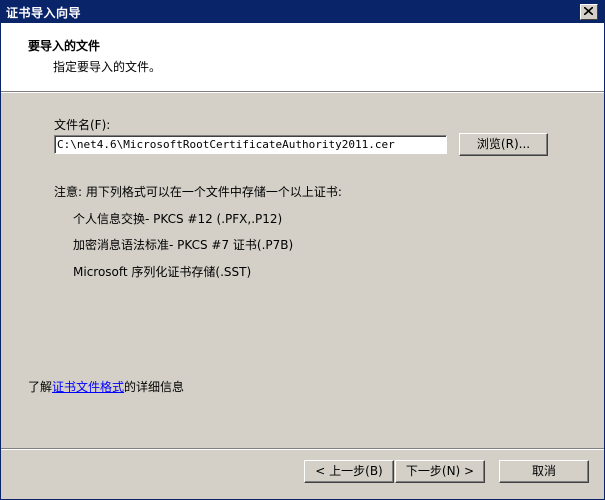 This screenshot has height=500, width=605. I want to click on close-button, so click(589, 12).